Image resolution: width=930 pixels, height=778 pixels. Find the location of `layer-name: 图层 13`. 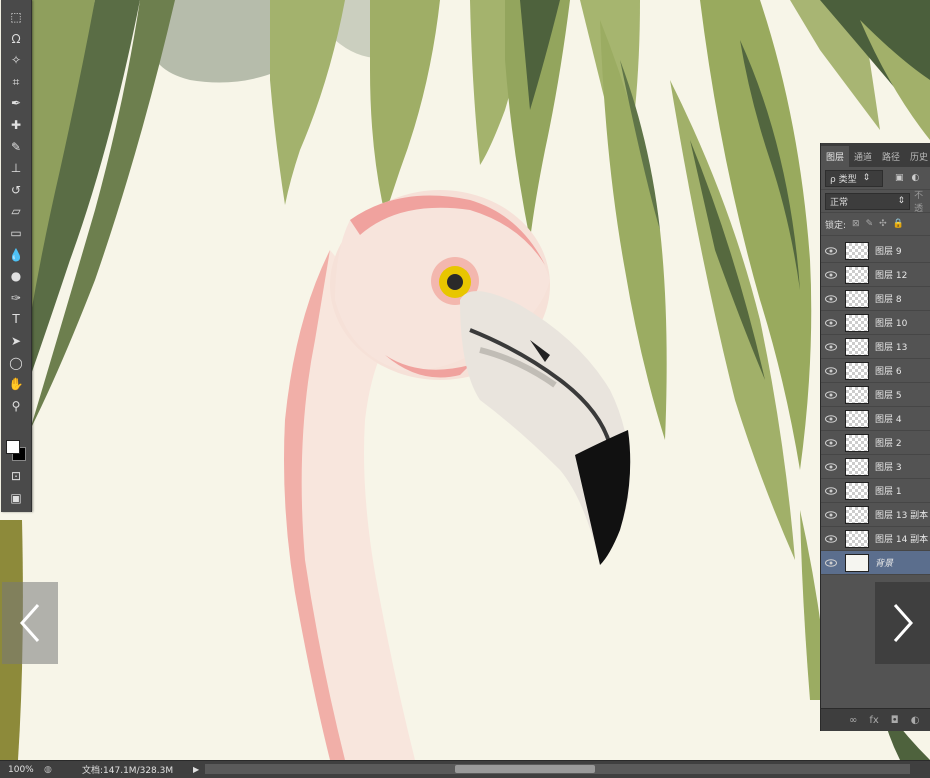

layer-name: 图层 13 is located at coordinates (891, 348).